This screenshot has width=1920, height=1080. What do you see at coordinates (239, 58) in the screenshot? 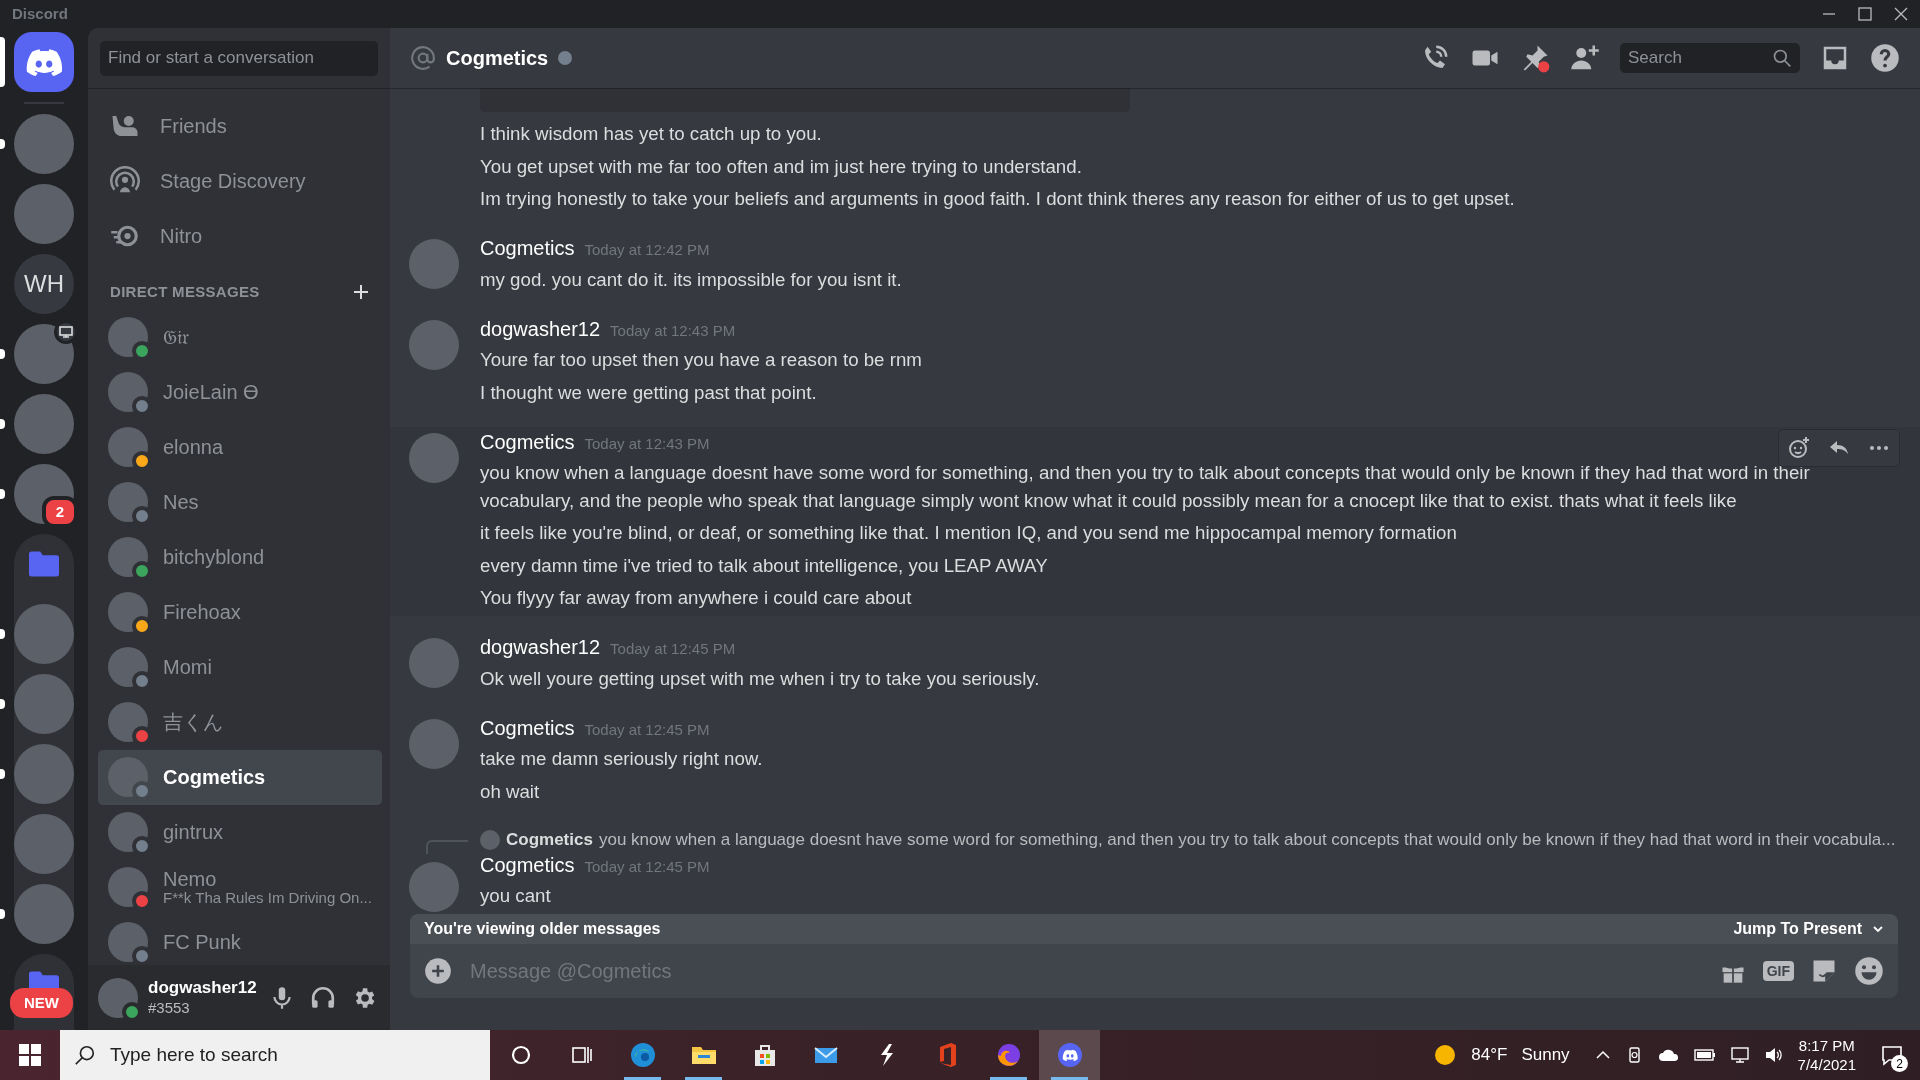
I see `conversation-search-field: Find or start a conversation` at bounding box center [239, 58].